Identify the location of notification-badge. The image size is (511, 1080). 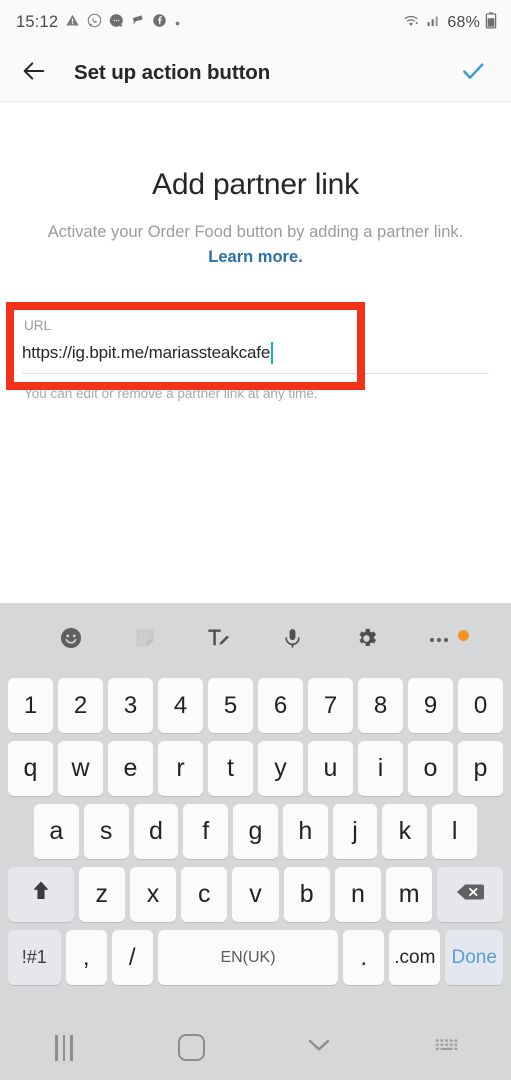
(463, 635).